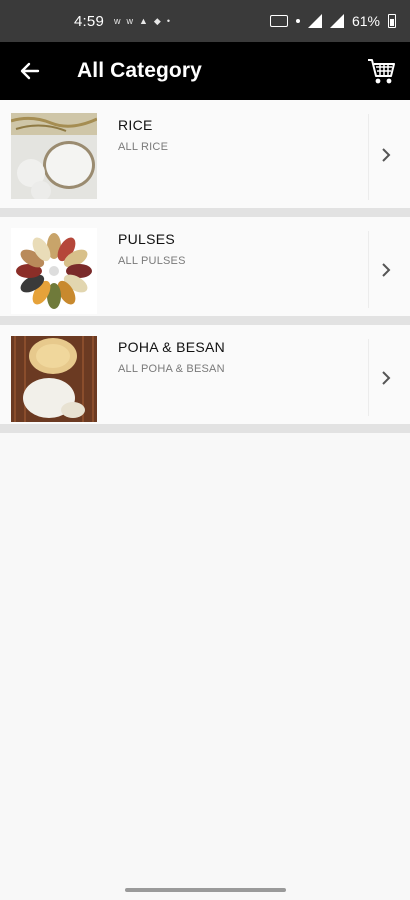 Image resolution: width=410 pixels, height=900 pixels. Describe the element at coordinates (143, 147) in the screenshot. I see `category-subtitle: ALL RICE` at that location.